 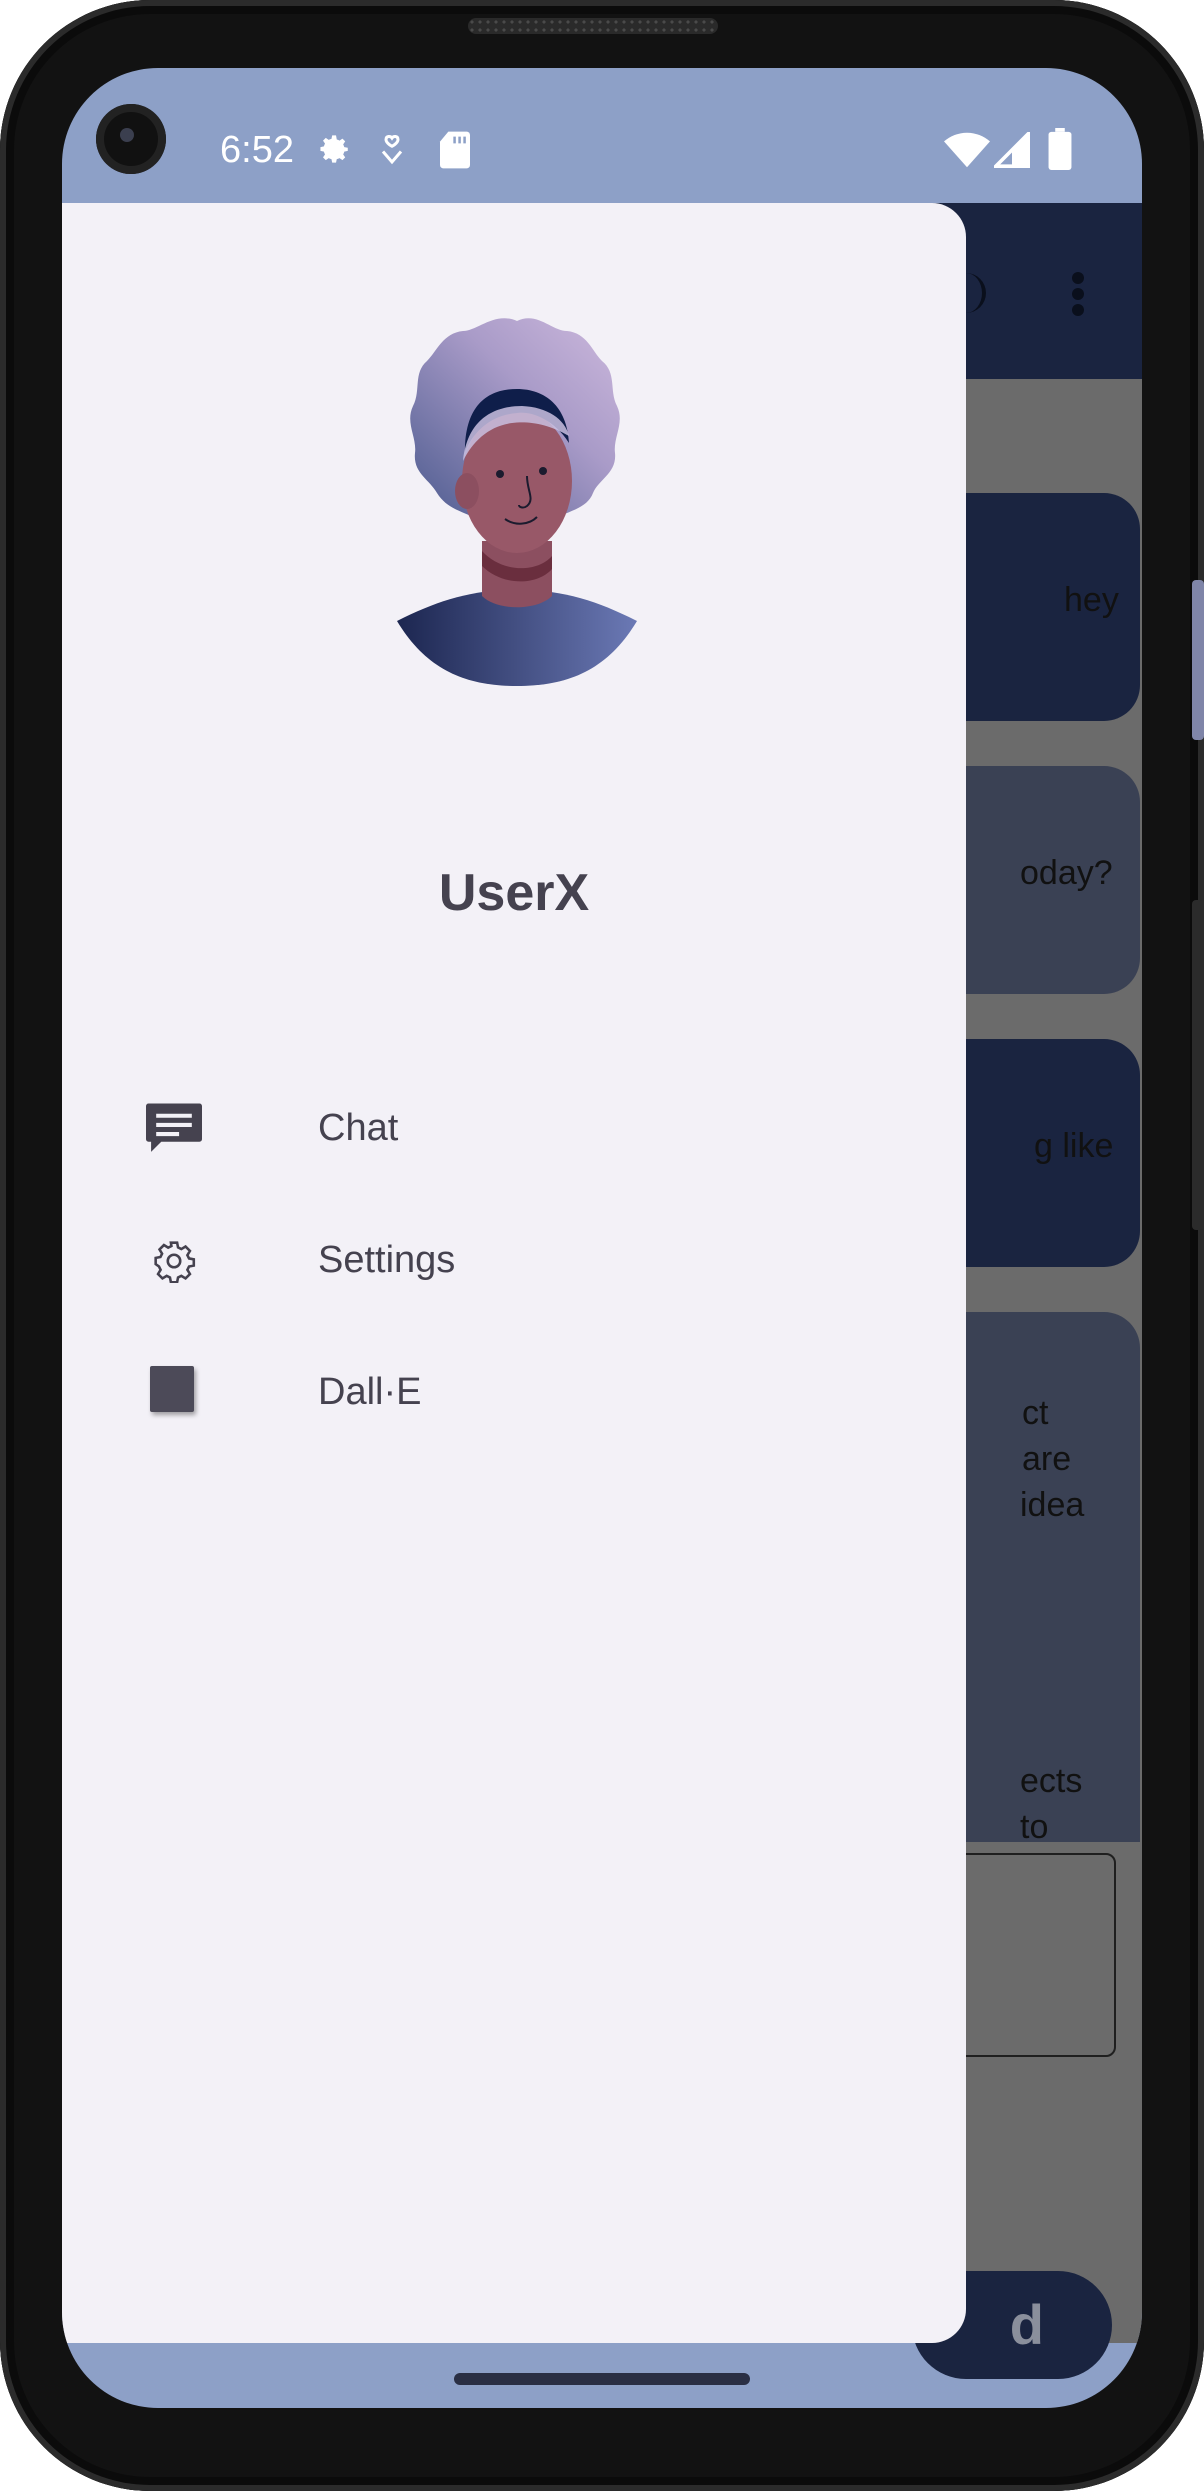 What do you see at coordinates (517, 501) in the screenshot?
I see `avatar` at bounding box center [517, 501].